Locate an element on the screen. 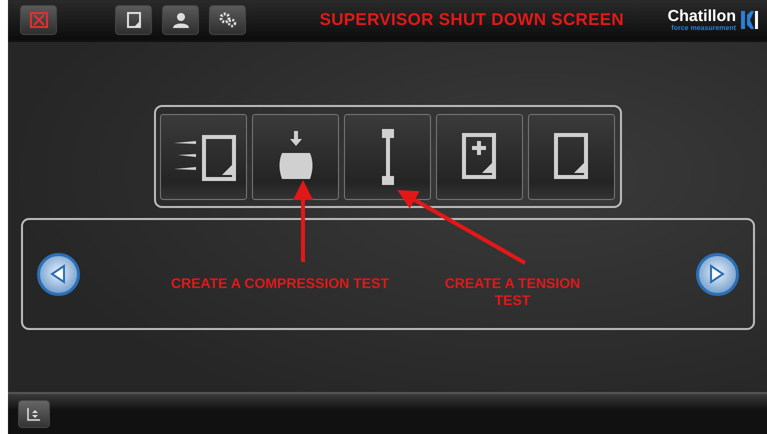 Image resolution: width=767 pixels, height=434 pixels. annotation-label: CREATE A COMPRESSION TEST is located at coordinates (280, 284).